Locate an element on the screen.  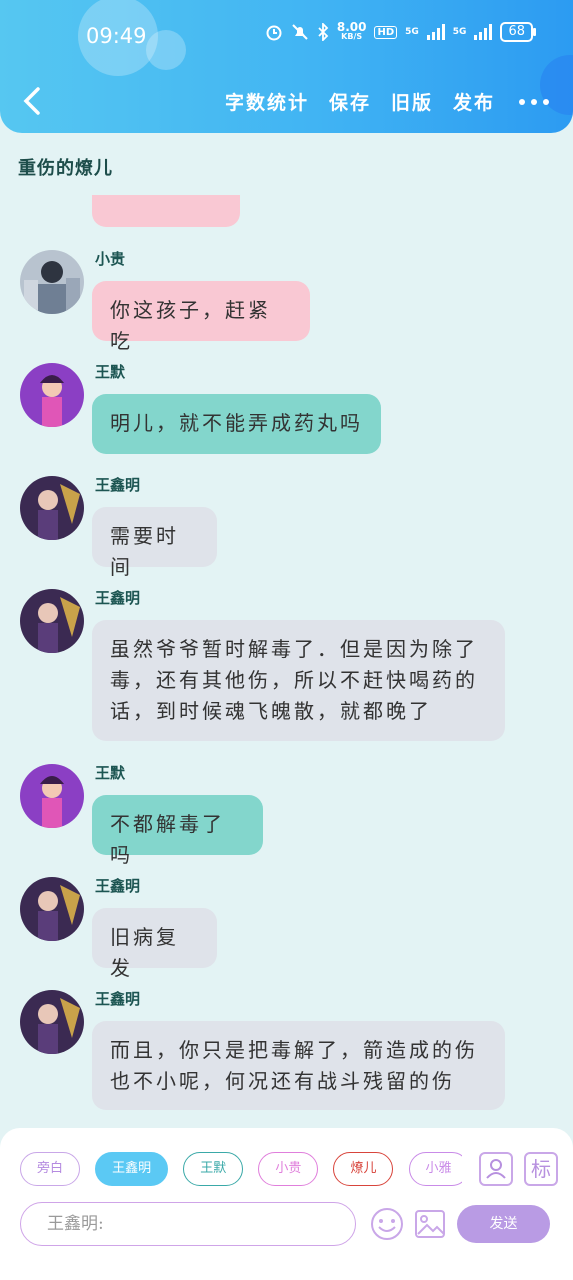
back-arrow-icon is located at coordinates (33, 101).